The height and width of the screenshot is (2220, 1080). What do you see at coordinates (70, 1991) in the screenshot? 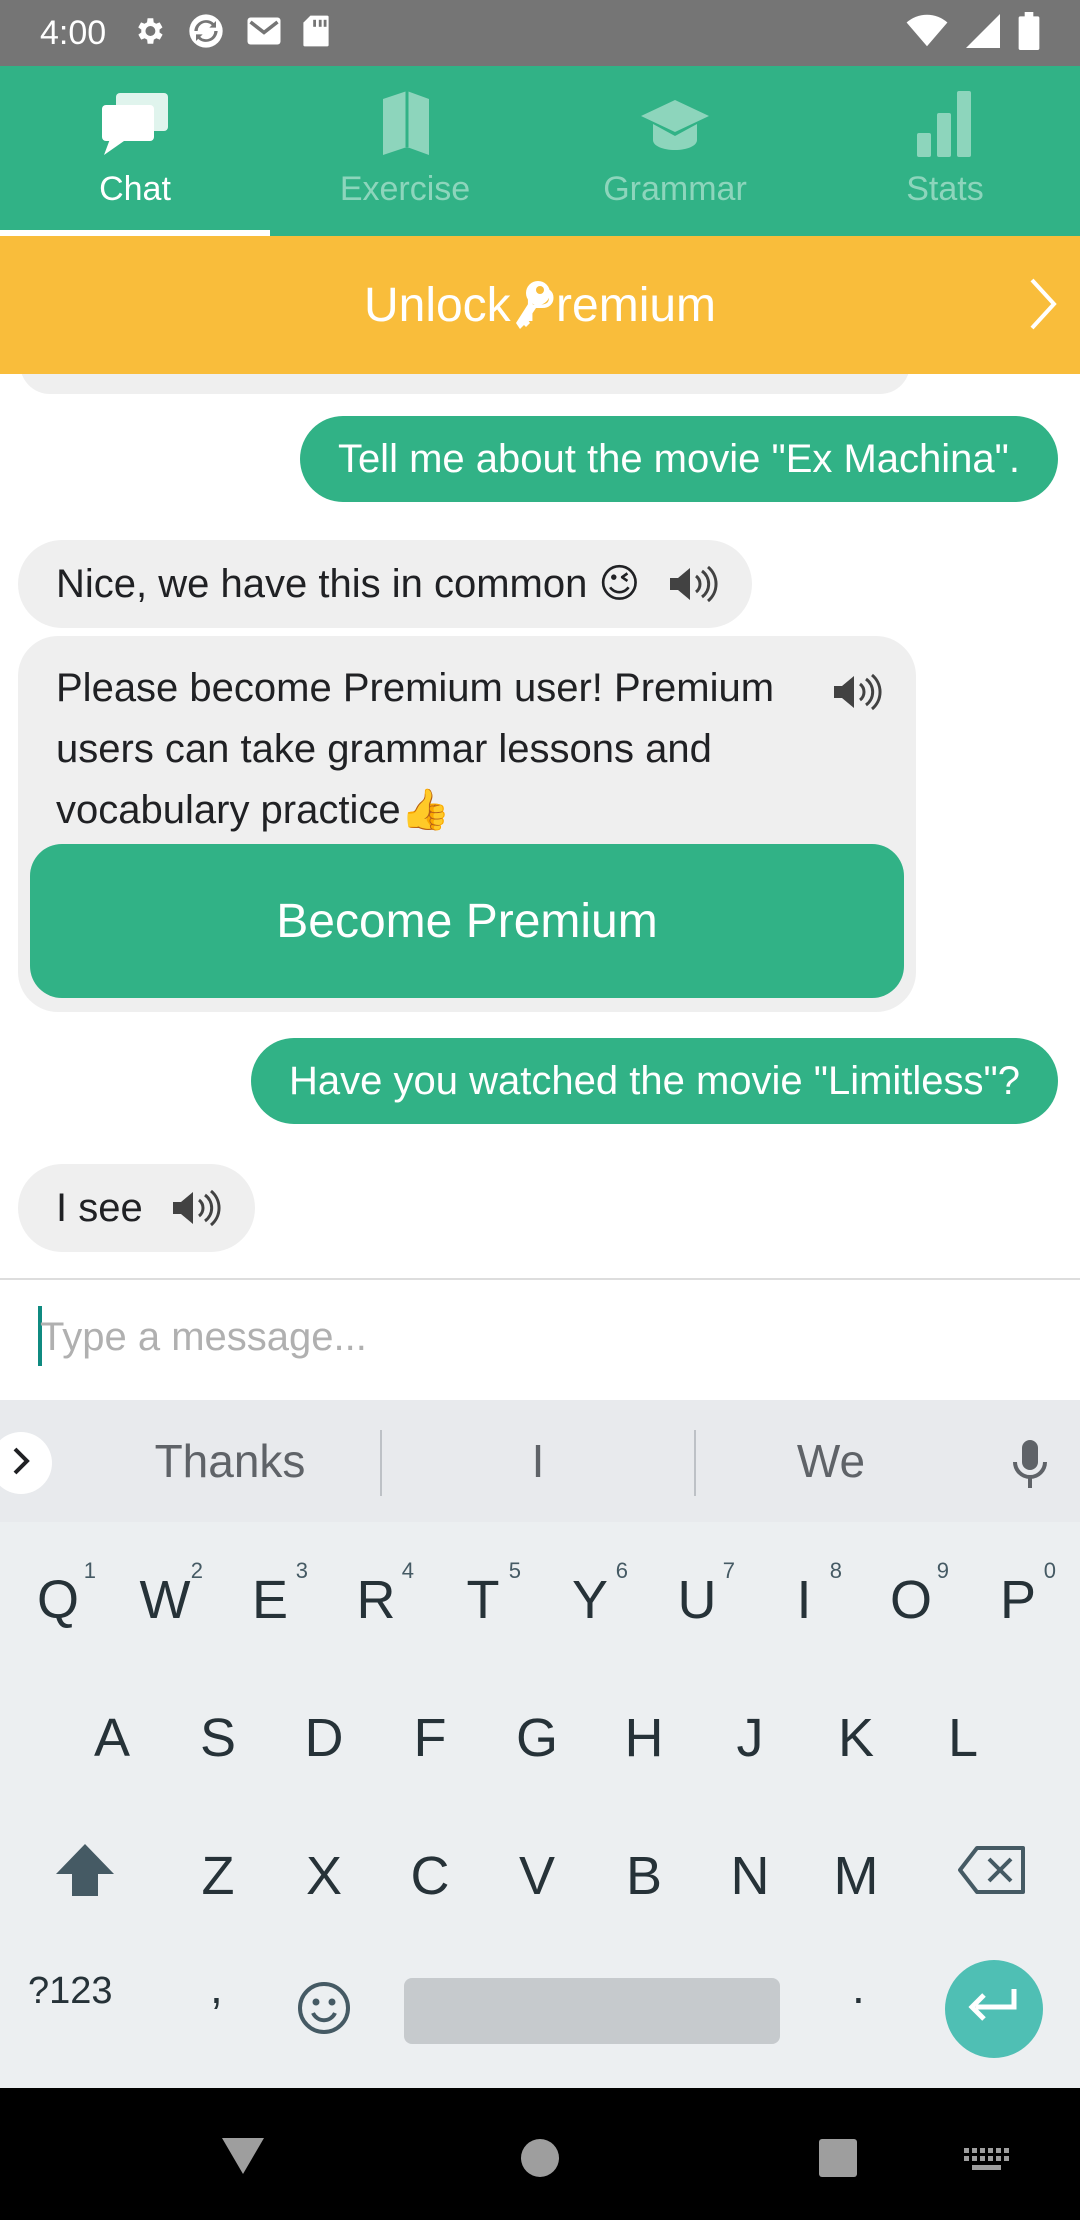
I see `symbols-key: ?123` at bounding box center [70, 1991].